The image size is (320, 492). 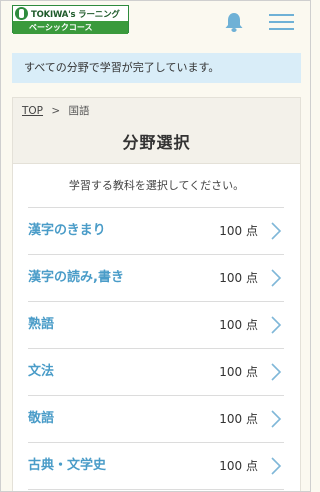 I want to click on page-title: 分野選択, so click(x=156, y=144).